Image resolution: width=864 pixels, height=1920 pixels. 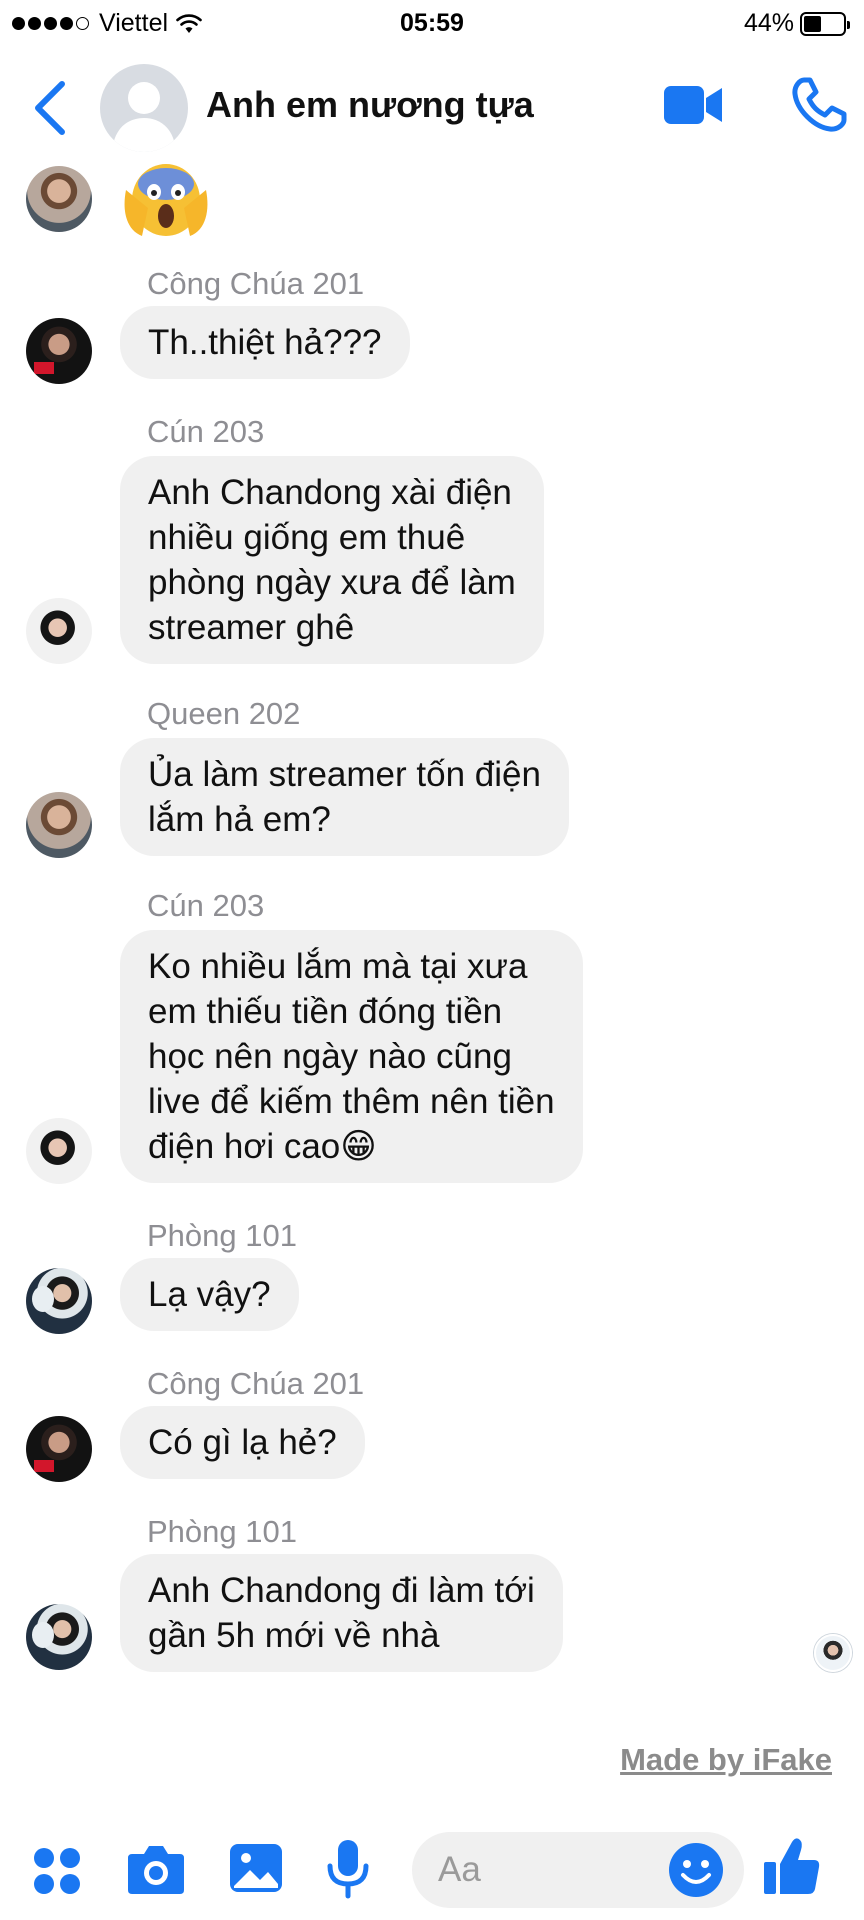 What do you see at coordinates (262, 1146) in the screenshot?
I see `message-text: điện hơi cao😁` at bounding box center [262, 1146].